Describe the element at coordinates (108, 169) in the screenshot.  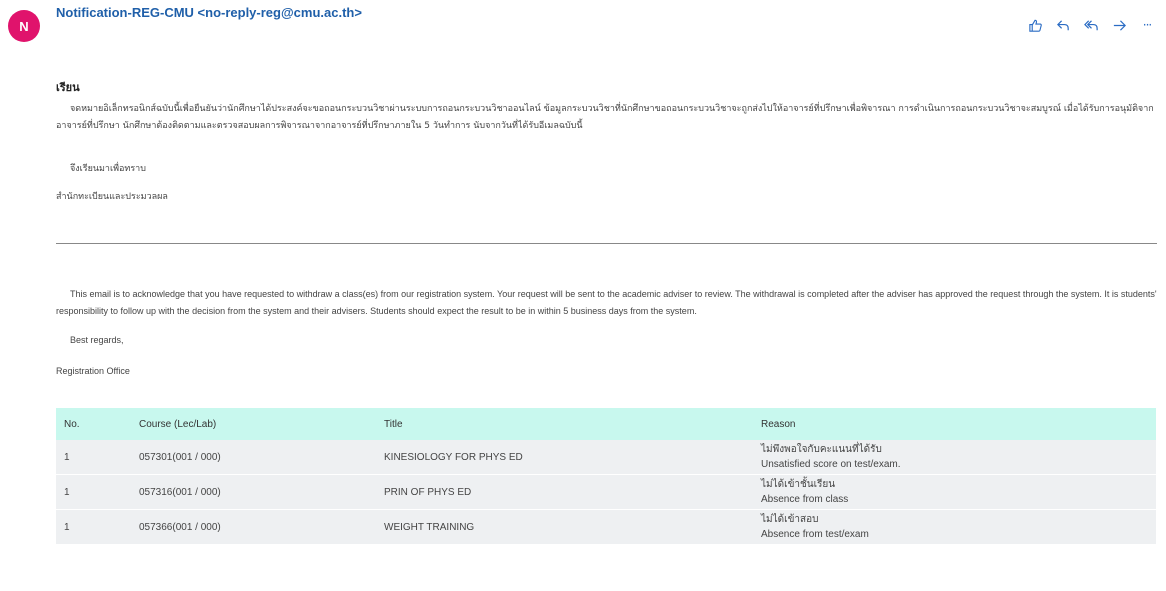
I see `thai-closing: จึงเรียนมาเพื่อทราบ` at that location.